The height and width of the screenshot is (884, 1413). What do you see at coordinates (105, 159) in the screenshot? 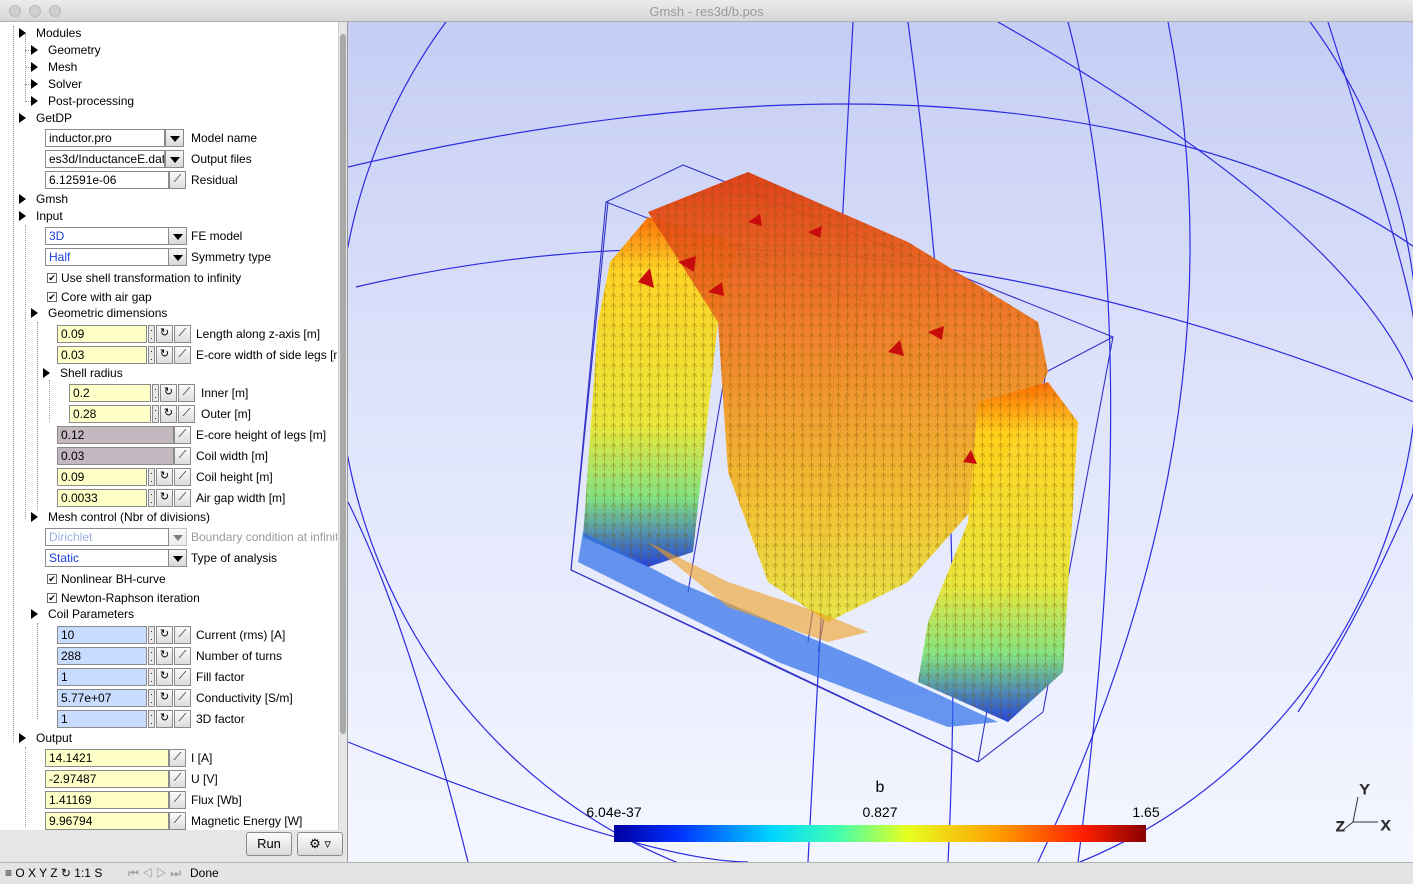
I see `output-files-select: es3d/InductanceE.dat` at bounding box center [105, 159].